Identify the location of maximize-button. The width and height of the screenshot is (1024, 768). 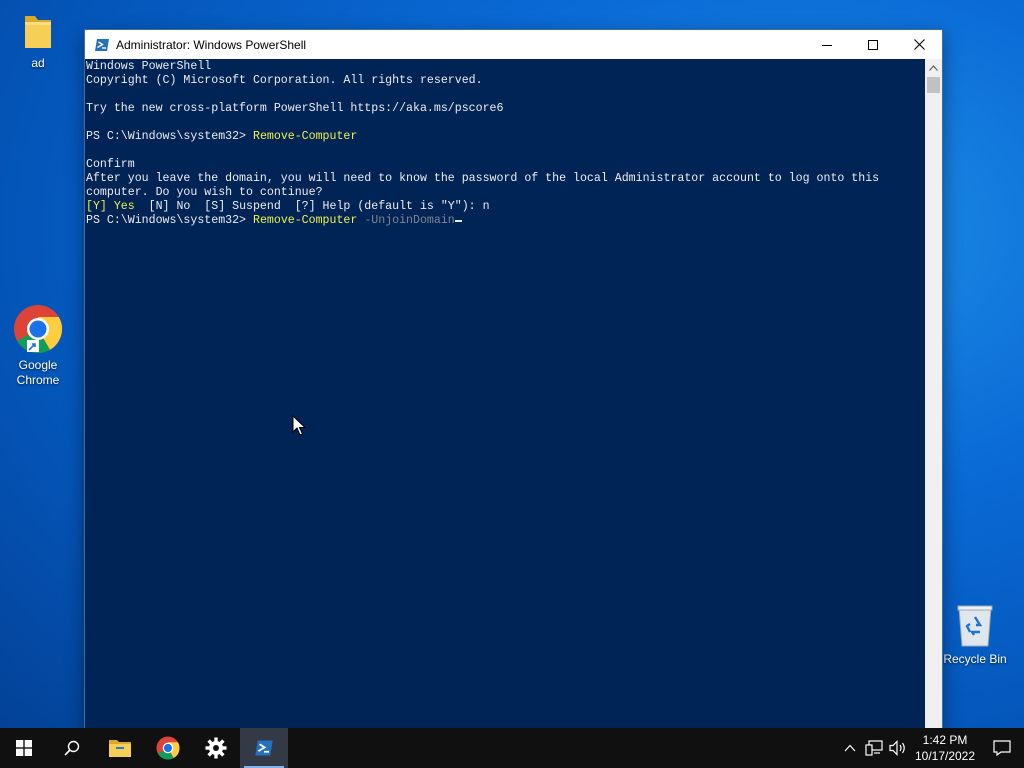
(873, 44).